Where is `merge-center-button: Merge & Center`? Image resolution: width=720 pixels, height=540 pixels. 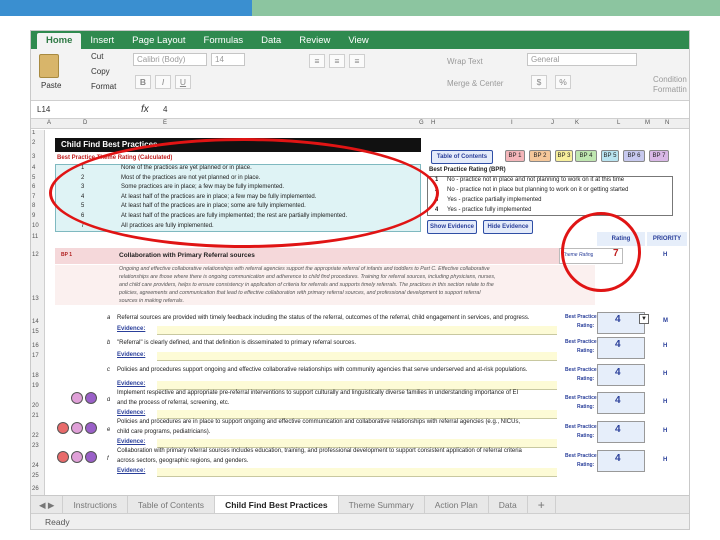
merge-center-button: Merge & Center is located at coordinates (475, 83).